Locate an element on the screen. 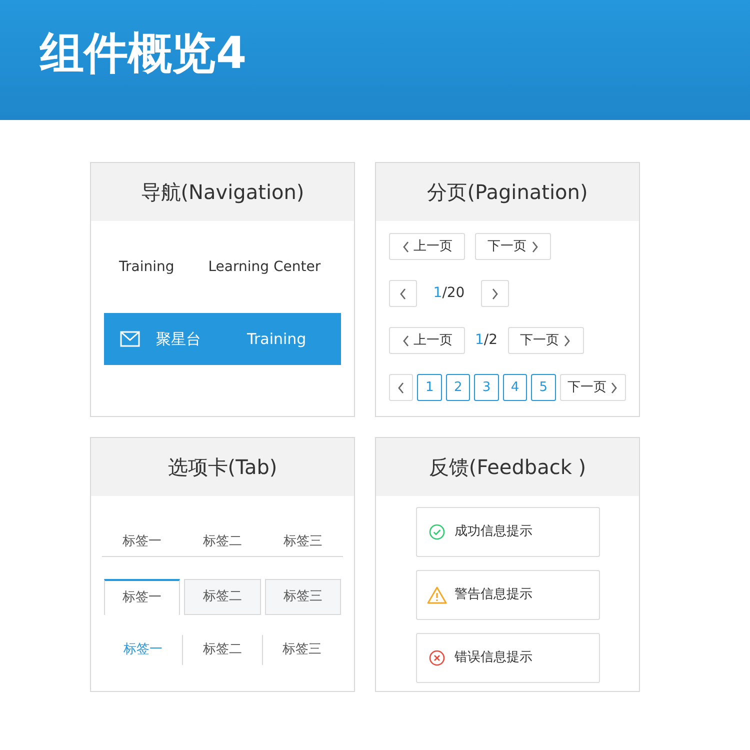 This screenshot has height=750, width=750. mail-icon is located at coordinates (130, 339).